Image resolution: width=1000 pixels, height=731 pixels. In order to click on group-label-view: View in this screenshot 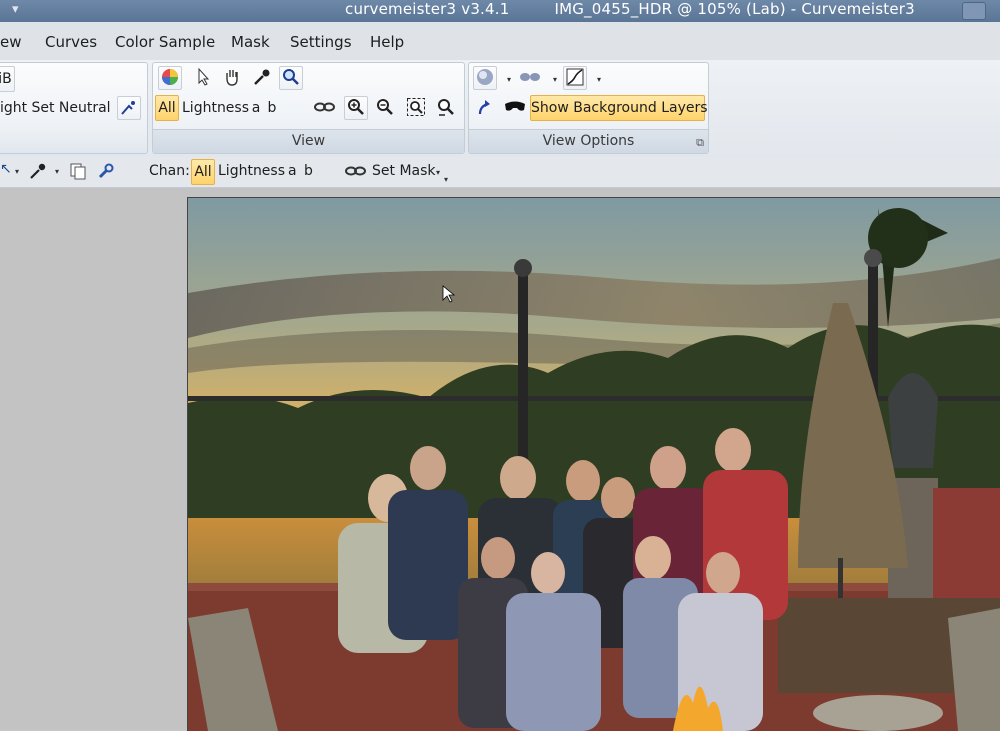, I will do `click(308, 141)`.